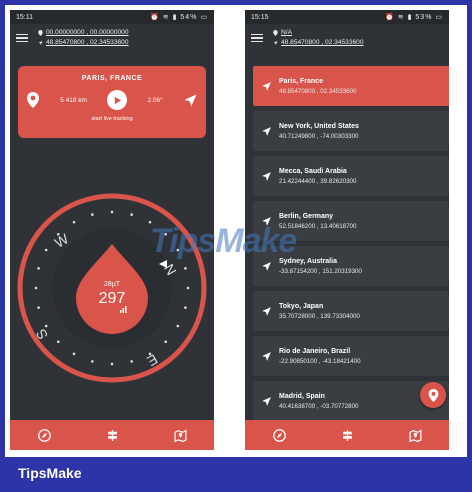  I want to click on location-name: Madrid, Spain, so click(302, 396).